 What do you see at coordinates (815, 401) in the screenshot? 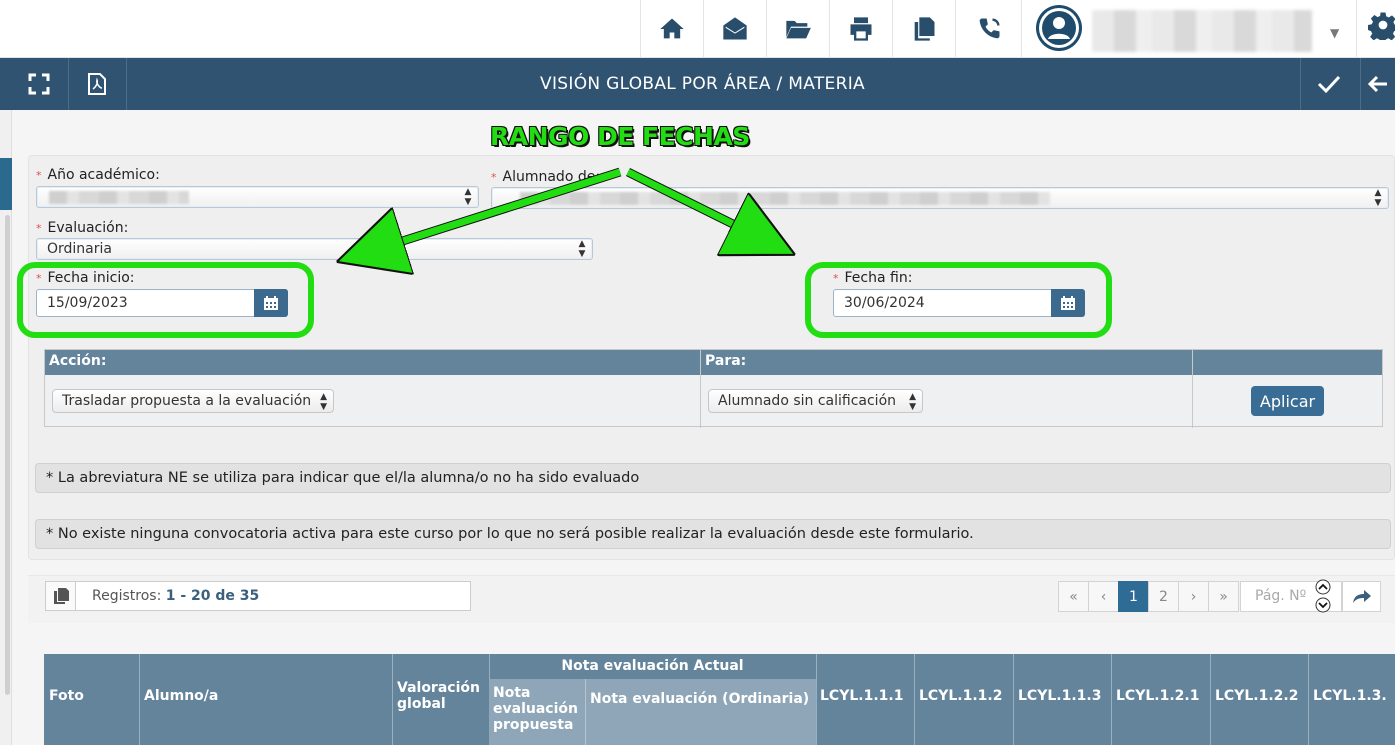
I see `for-select: Alumnado sin calificación ▲ ▼` at bounding box center [815, 401].